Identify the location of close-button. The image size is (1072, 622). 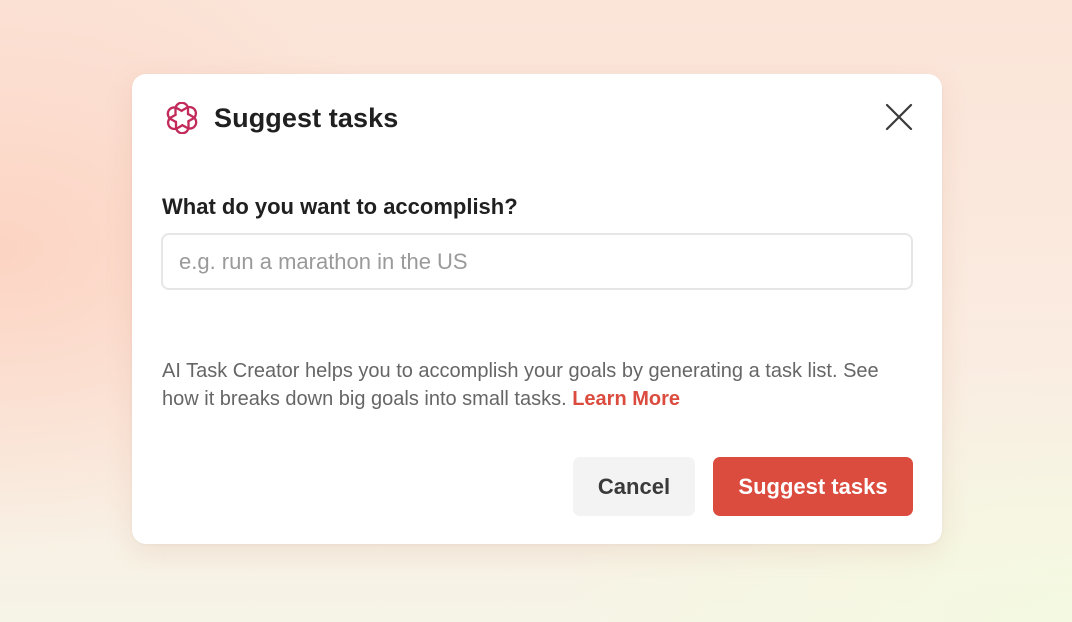
(899, 117).